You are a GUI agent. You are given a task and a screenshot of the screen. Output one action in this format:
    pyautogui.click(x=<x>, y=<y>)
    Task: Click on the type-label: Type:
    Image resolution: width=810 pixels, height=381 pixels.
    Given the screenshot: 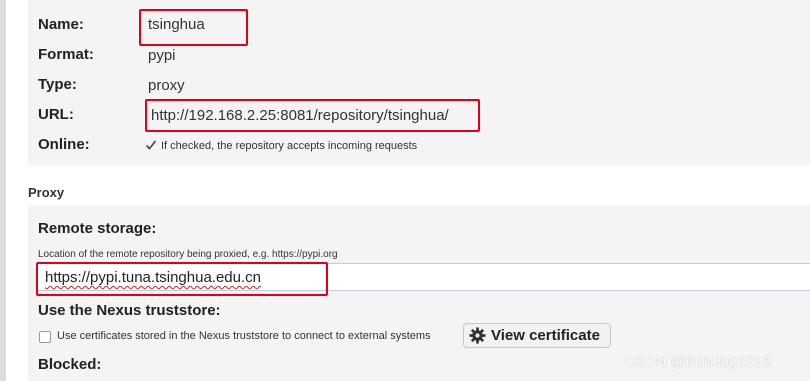 What is the action you would take?
    pyautogui.click(x=57, y=84)
    